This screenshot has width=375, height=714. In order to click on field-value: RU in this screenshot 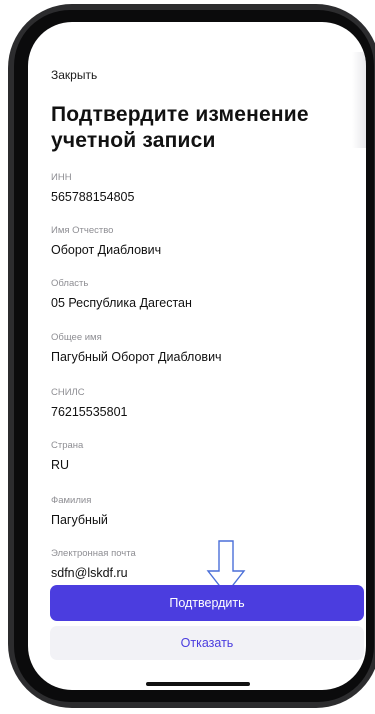, I will do `click(60, 465)`.